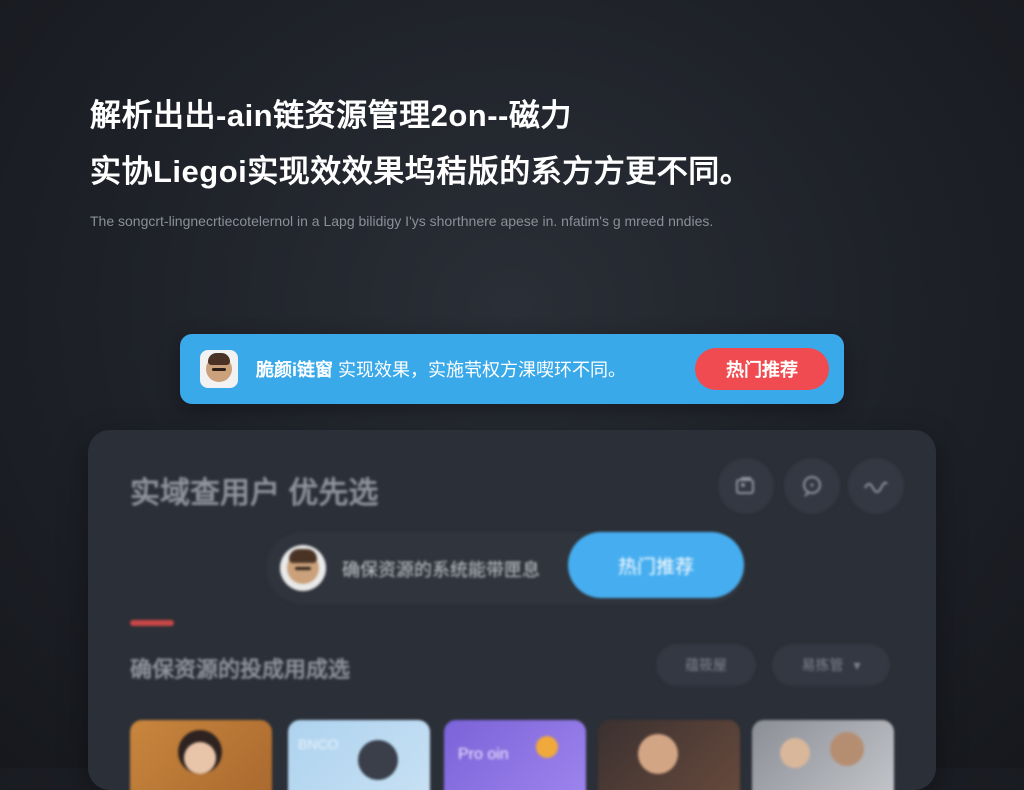  Describe the element at coordinates (515, 755) in the screenshot. I see `thumbnail-3: Pro oin` at that location.